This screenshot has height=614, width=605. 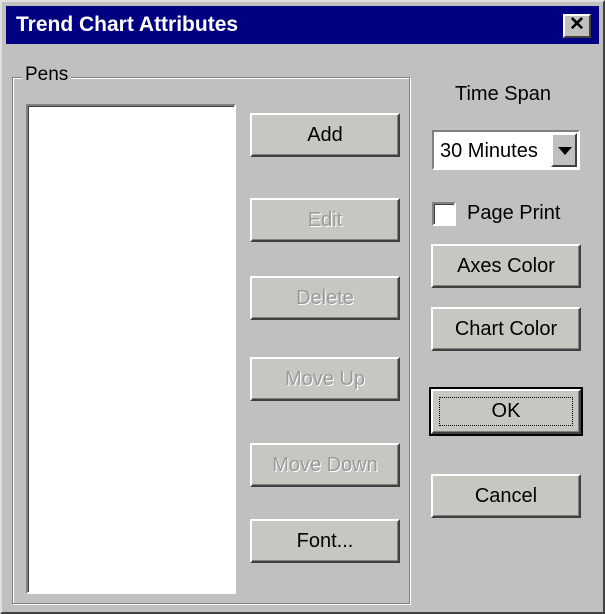 I want to click on close-icon: ✕, so click(x=577, y=24).